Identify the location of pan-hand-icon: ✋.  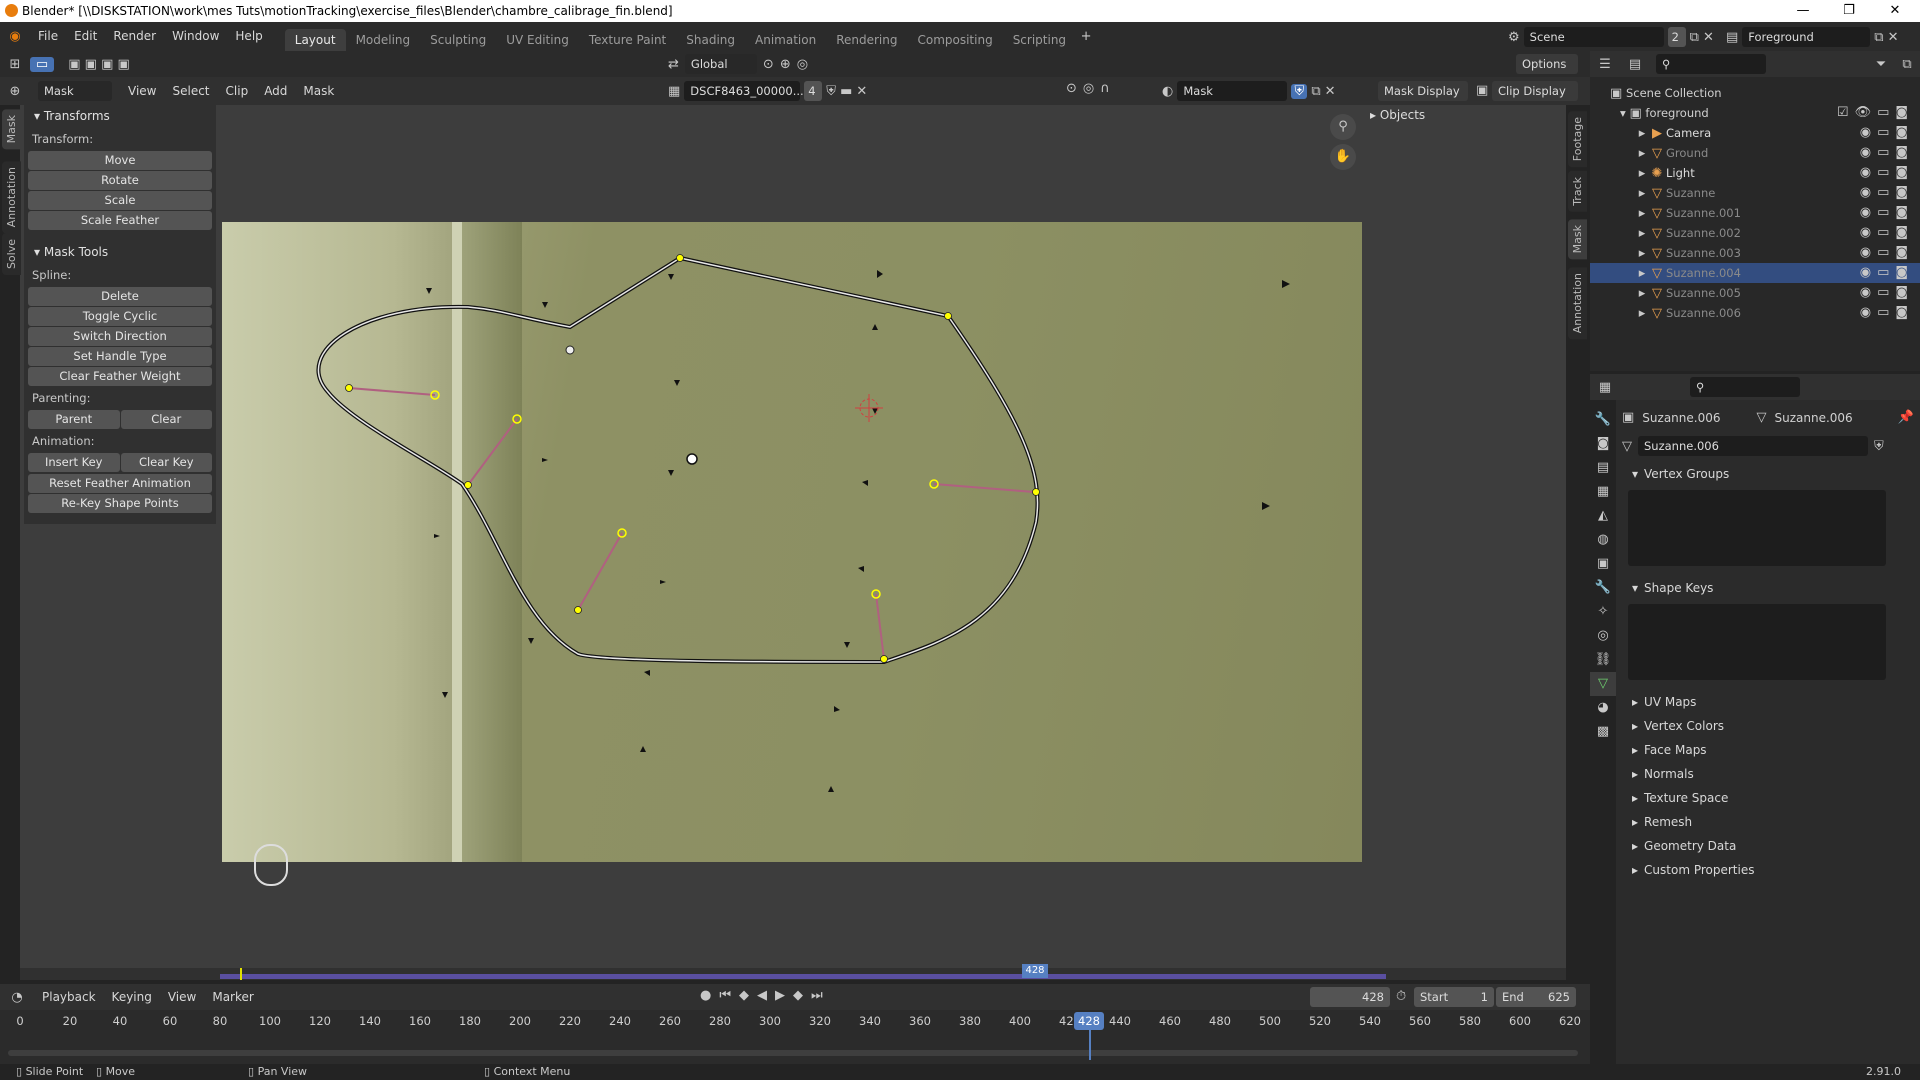
(1343, 157).